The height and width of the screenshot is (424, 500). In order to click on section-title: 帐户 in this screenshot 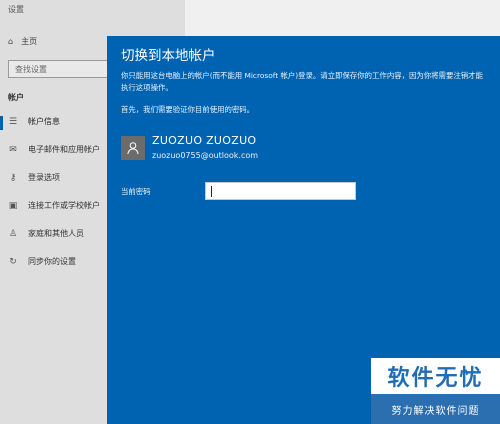, I will do `click(16, 97)`.